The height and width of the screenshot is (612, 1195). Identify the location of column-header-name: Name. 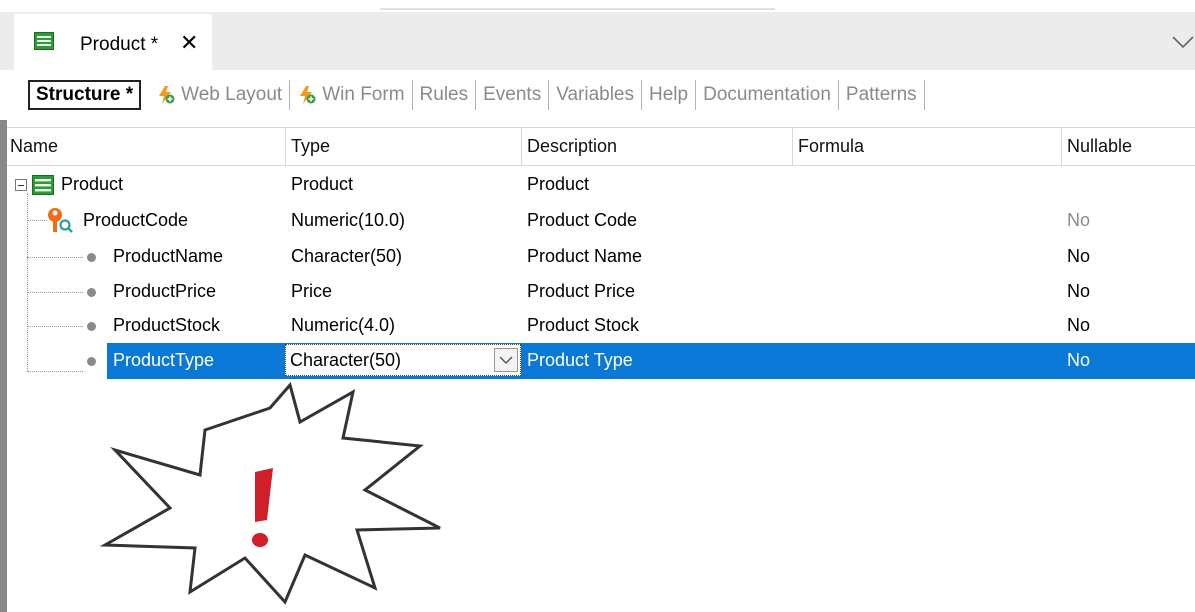
(34, 146).